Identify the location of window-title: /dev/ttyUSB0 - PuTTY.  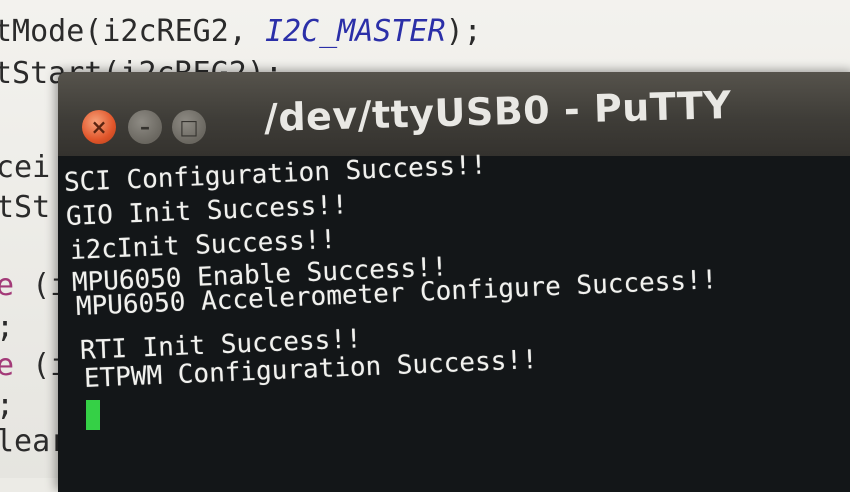
(498, 111).